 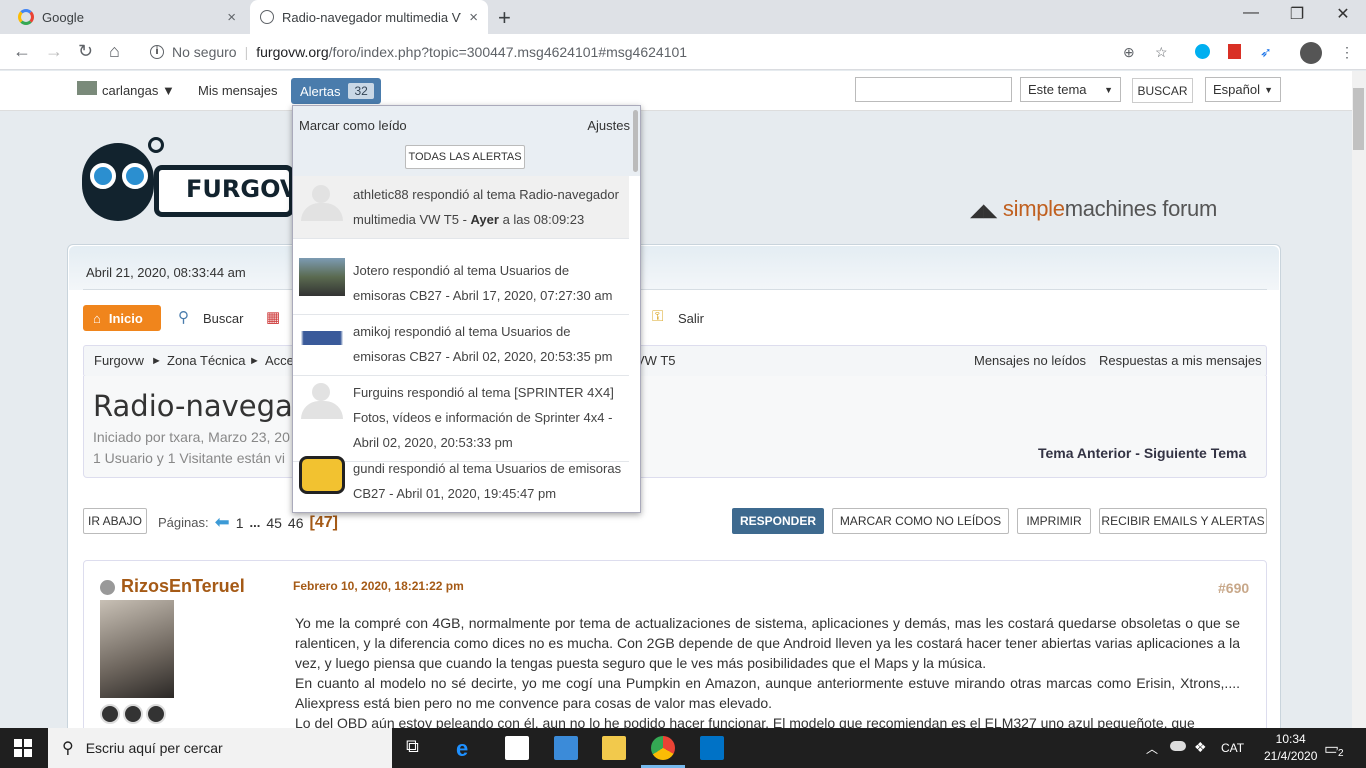 I want to click on post-author: RizosEnTeruel, so click(x=183, y=586).